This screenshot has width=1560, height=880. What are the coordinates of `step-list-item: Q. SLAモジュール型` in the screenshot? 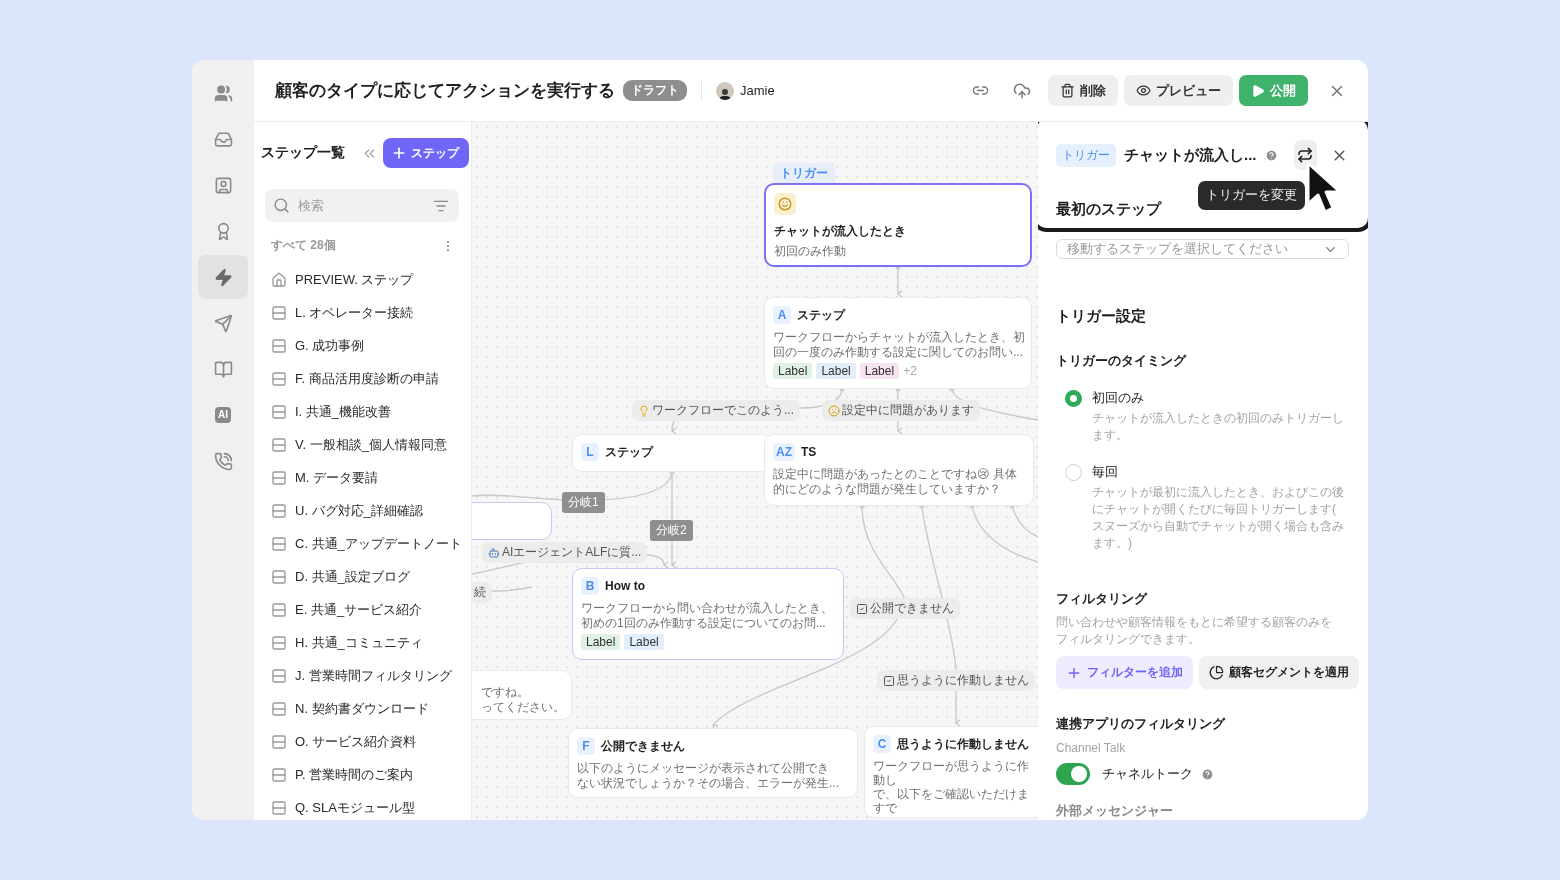 It's located at (365, 805).